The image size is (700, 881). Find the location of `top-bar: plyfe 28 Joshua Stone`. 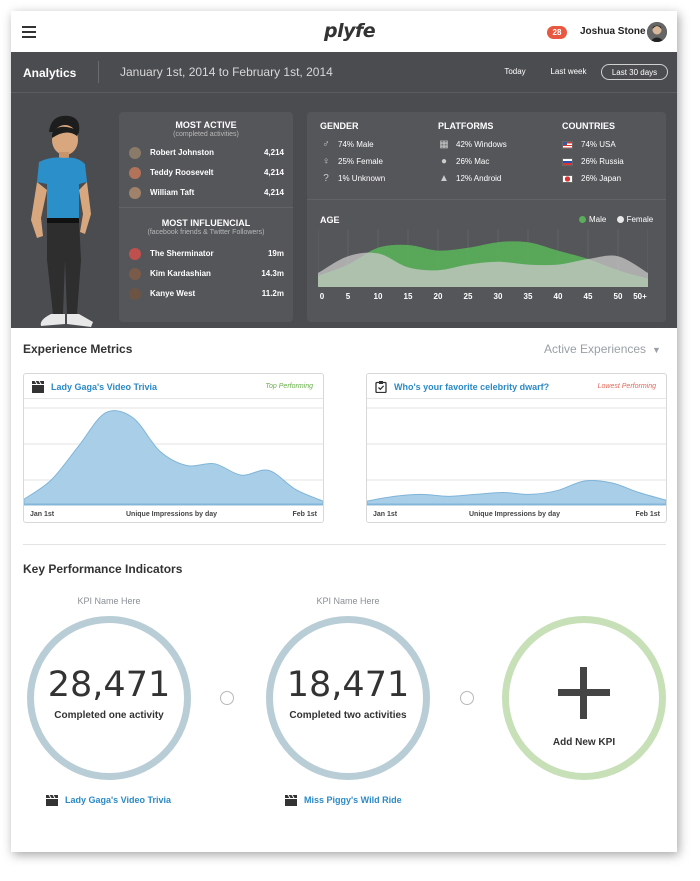

top-bar: plyfe 28 Joshua Stone is located at coordinates (344, 31).